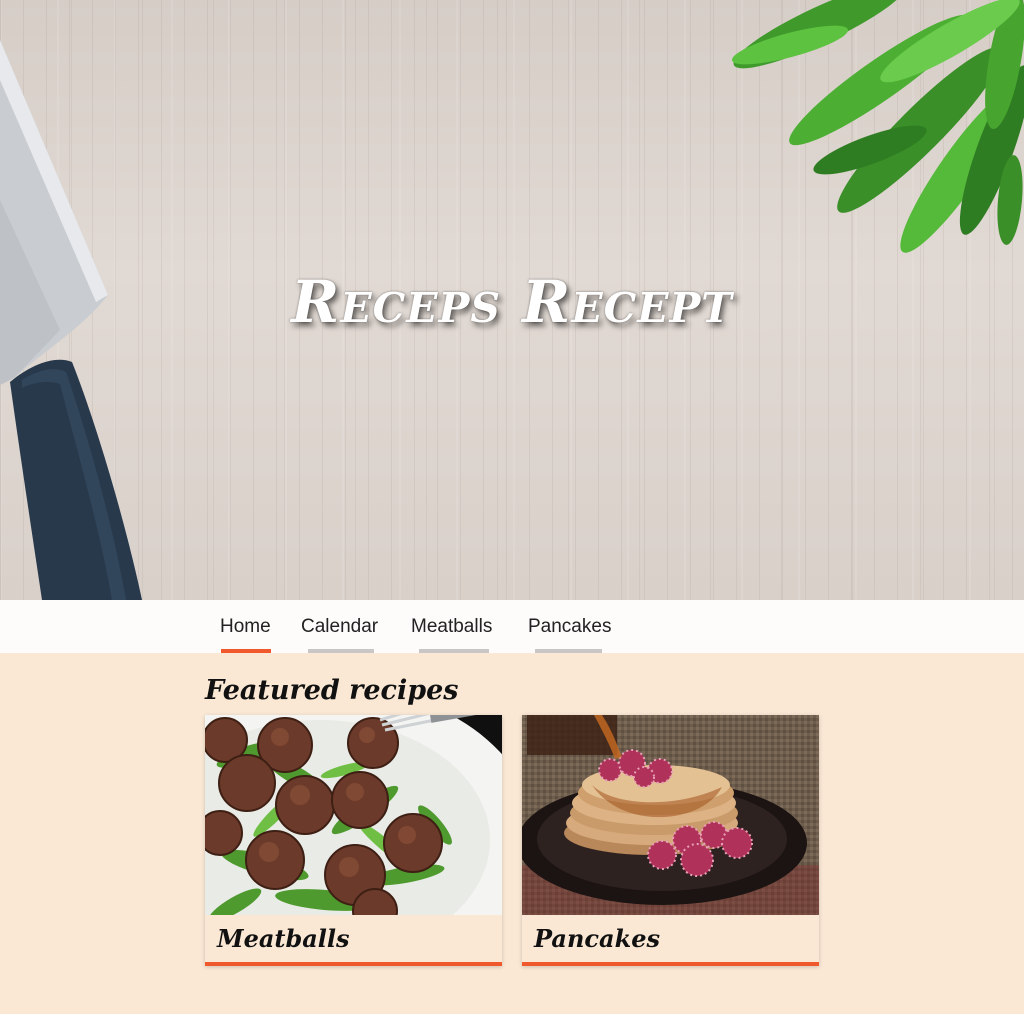 This screenshot has width=1024, height=1014. I want to click on recipe-card-title: Meatballs, so click(283, 938).